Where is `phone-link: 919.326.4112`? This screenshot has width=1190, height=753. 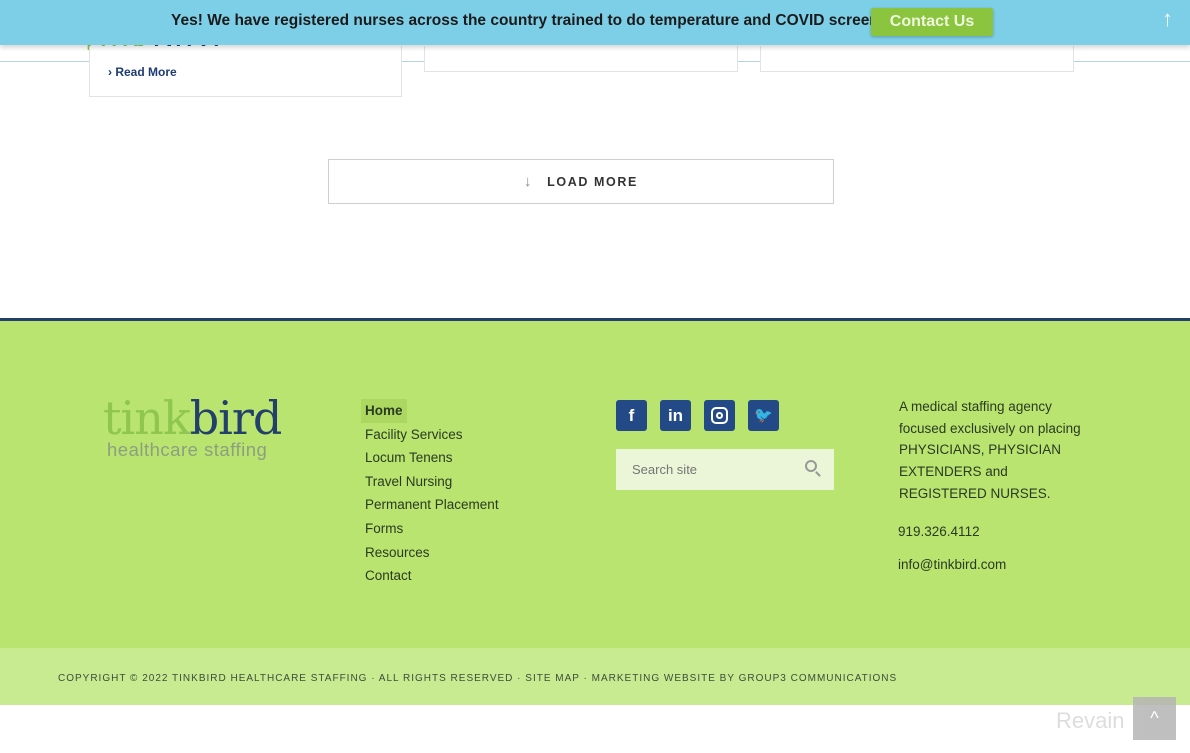
phone-link: 919.326.4112 is located at coordinates (939, 531).